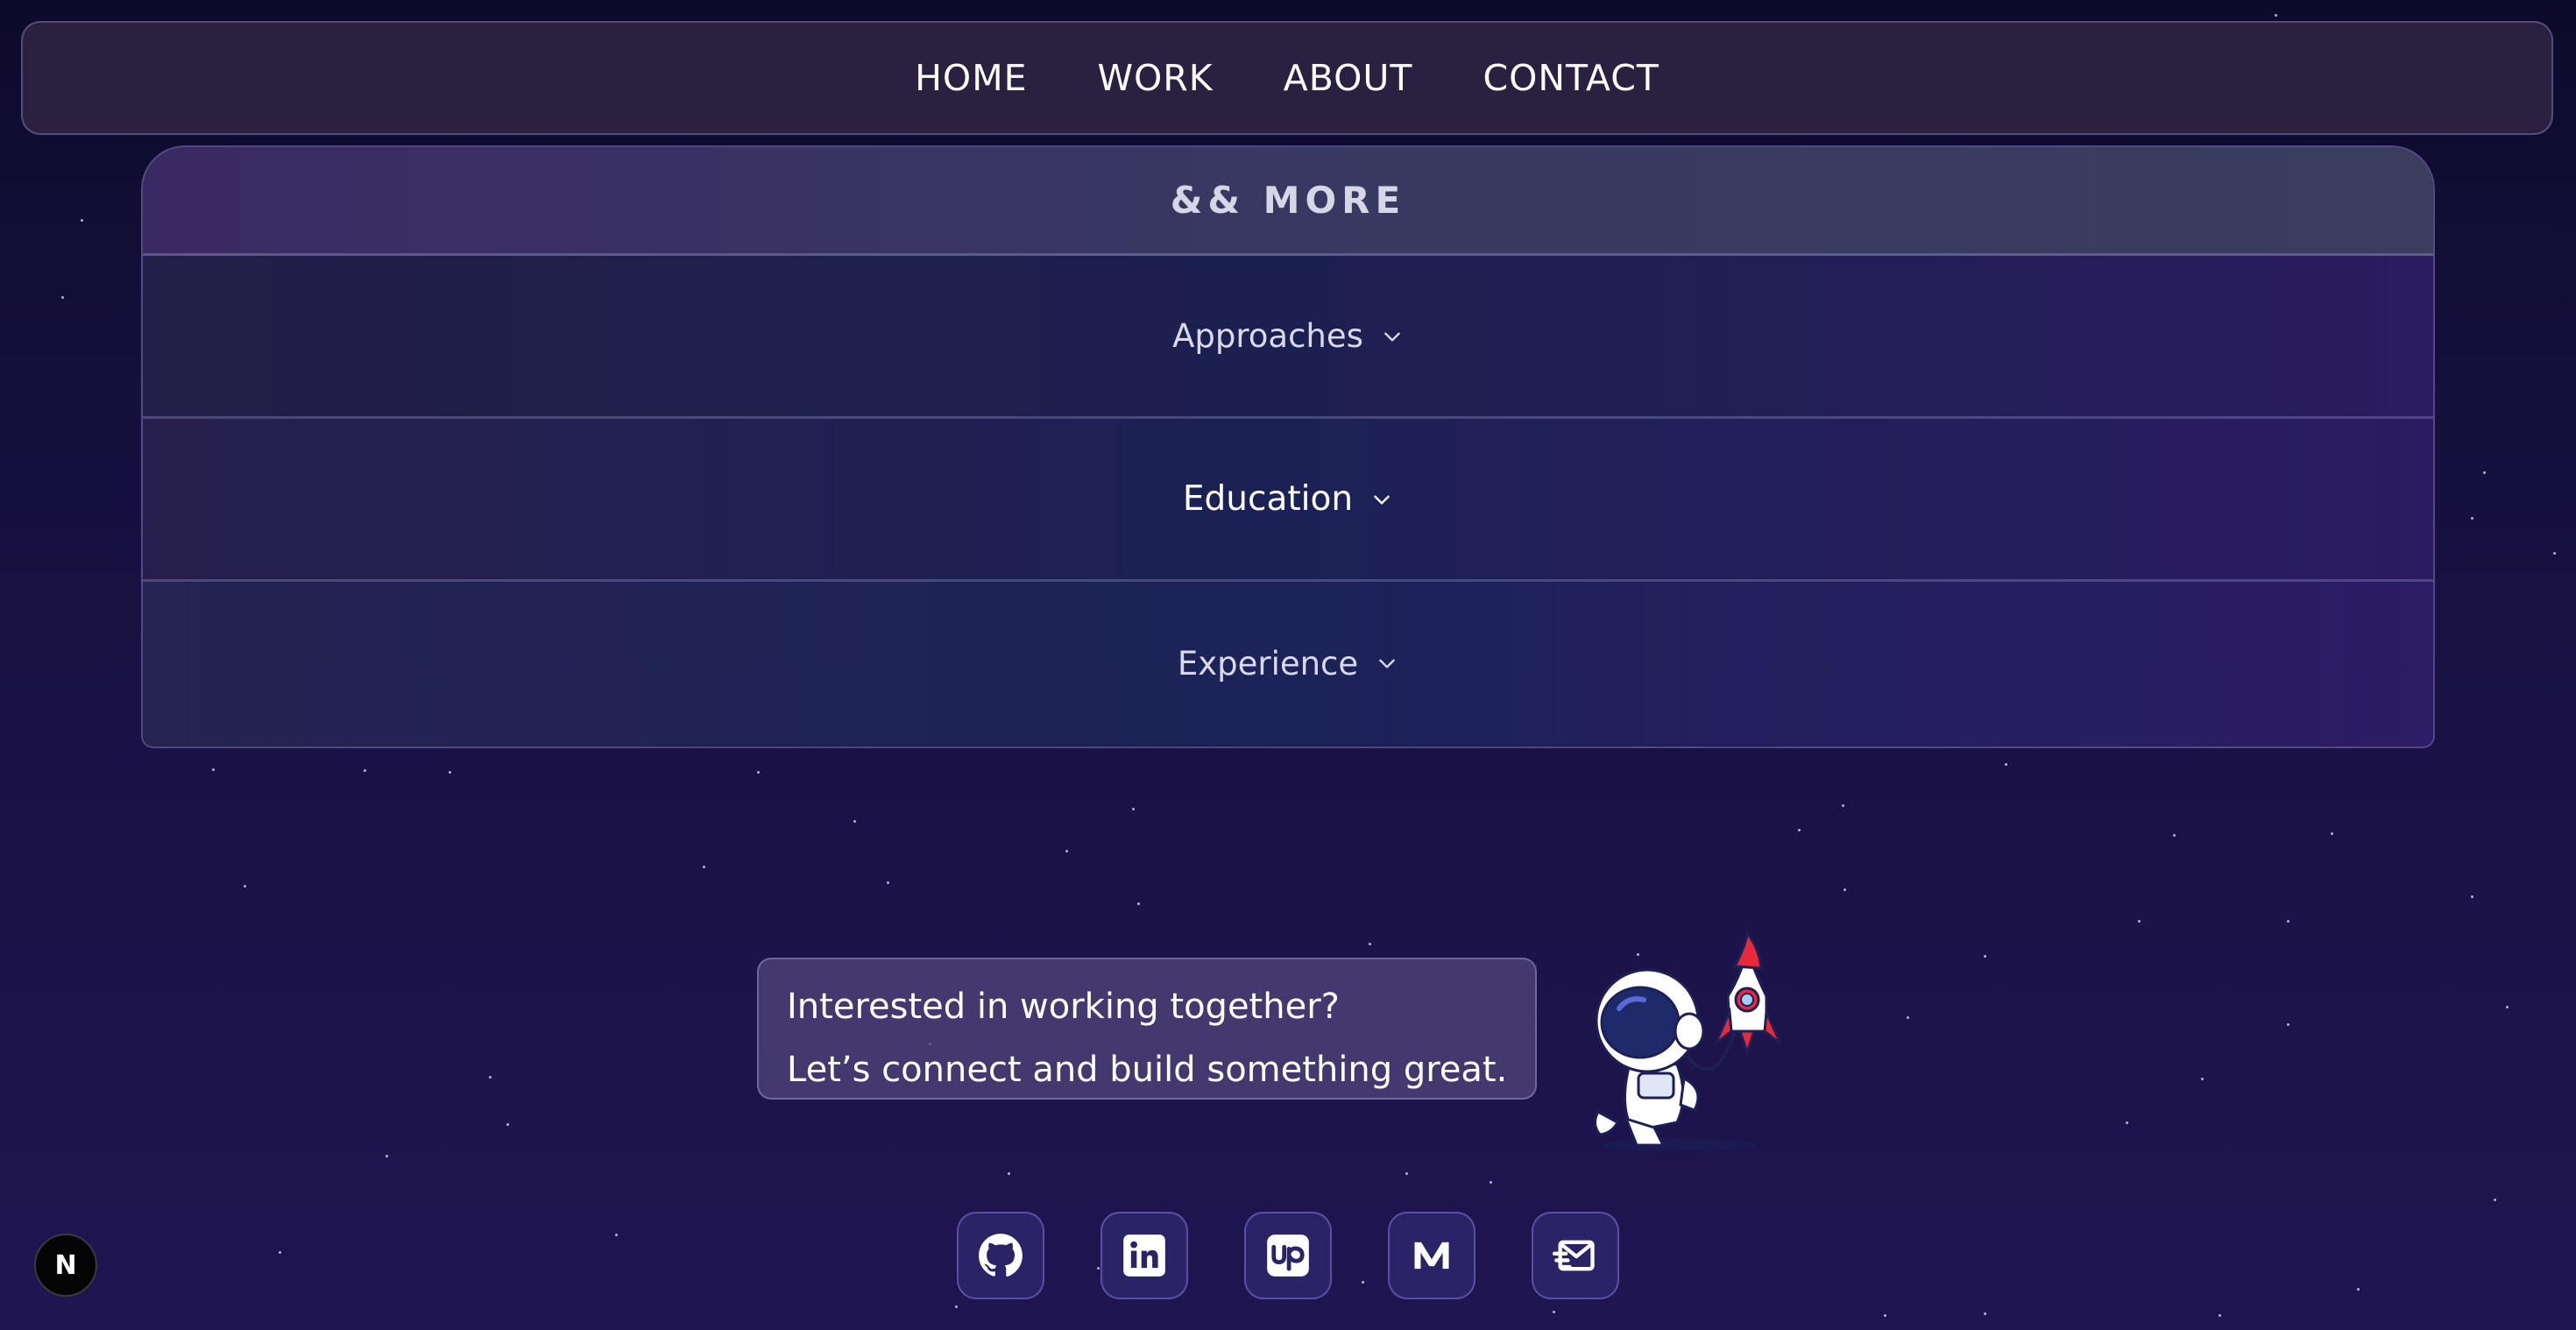  I want to click on nav-home-link: HOME, so click(971, 78).